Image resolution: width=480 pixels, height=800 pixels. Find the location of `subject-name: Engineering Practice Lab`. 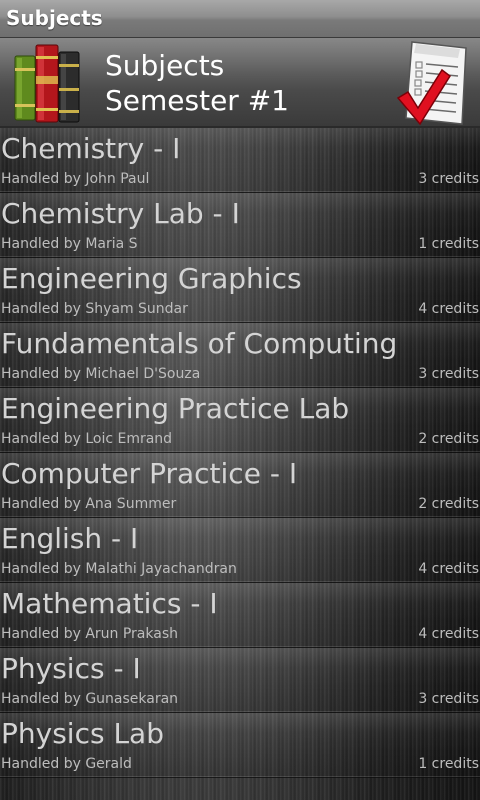

subject-name: Engineering Practice Lab is located at coordinates (175, 408).